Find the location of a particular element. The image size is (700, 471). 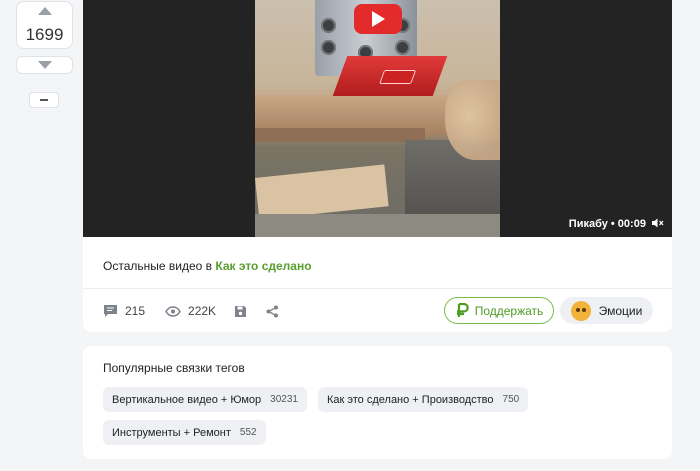

tag-count: 750 is located at coordinates (511, 399).